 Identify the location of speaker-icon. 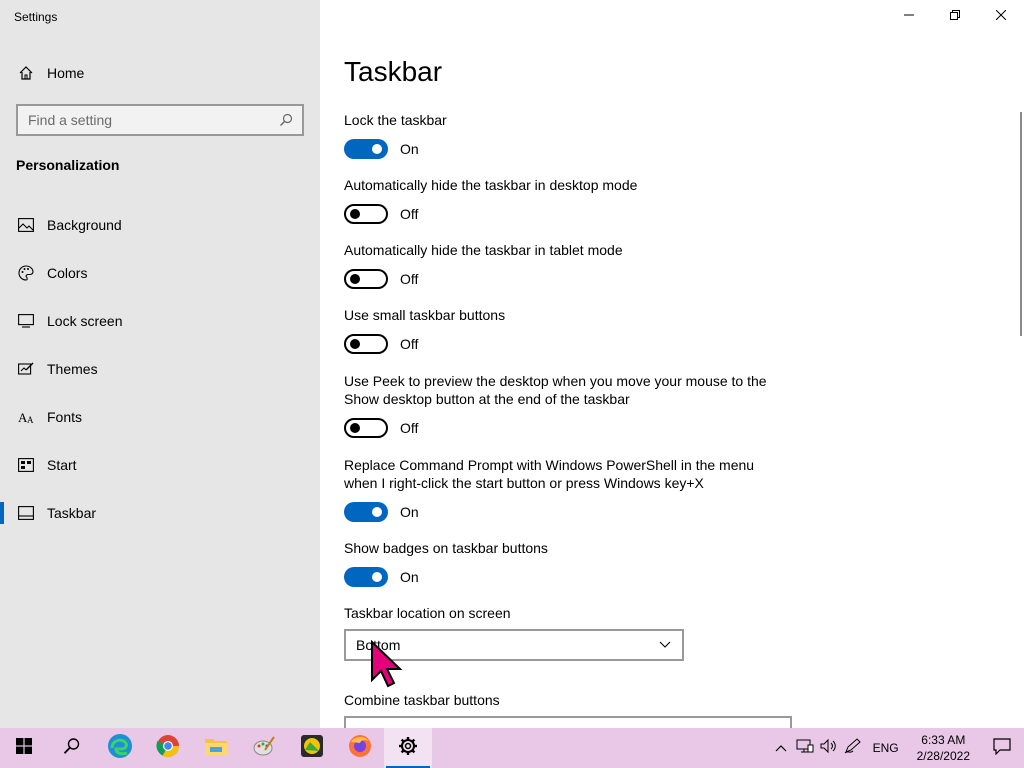
(829, 748).